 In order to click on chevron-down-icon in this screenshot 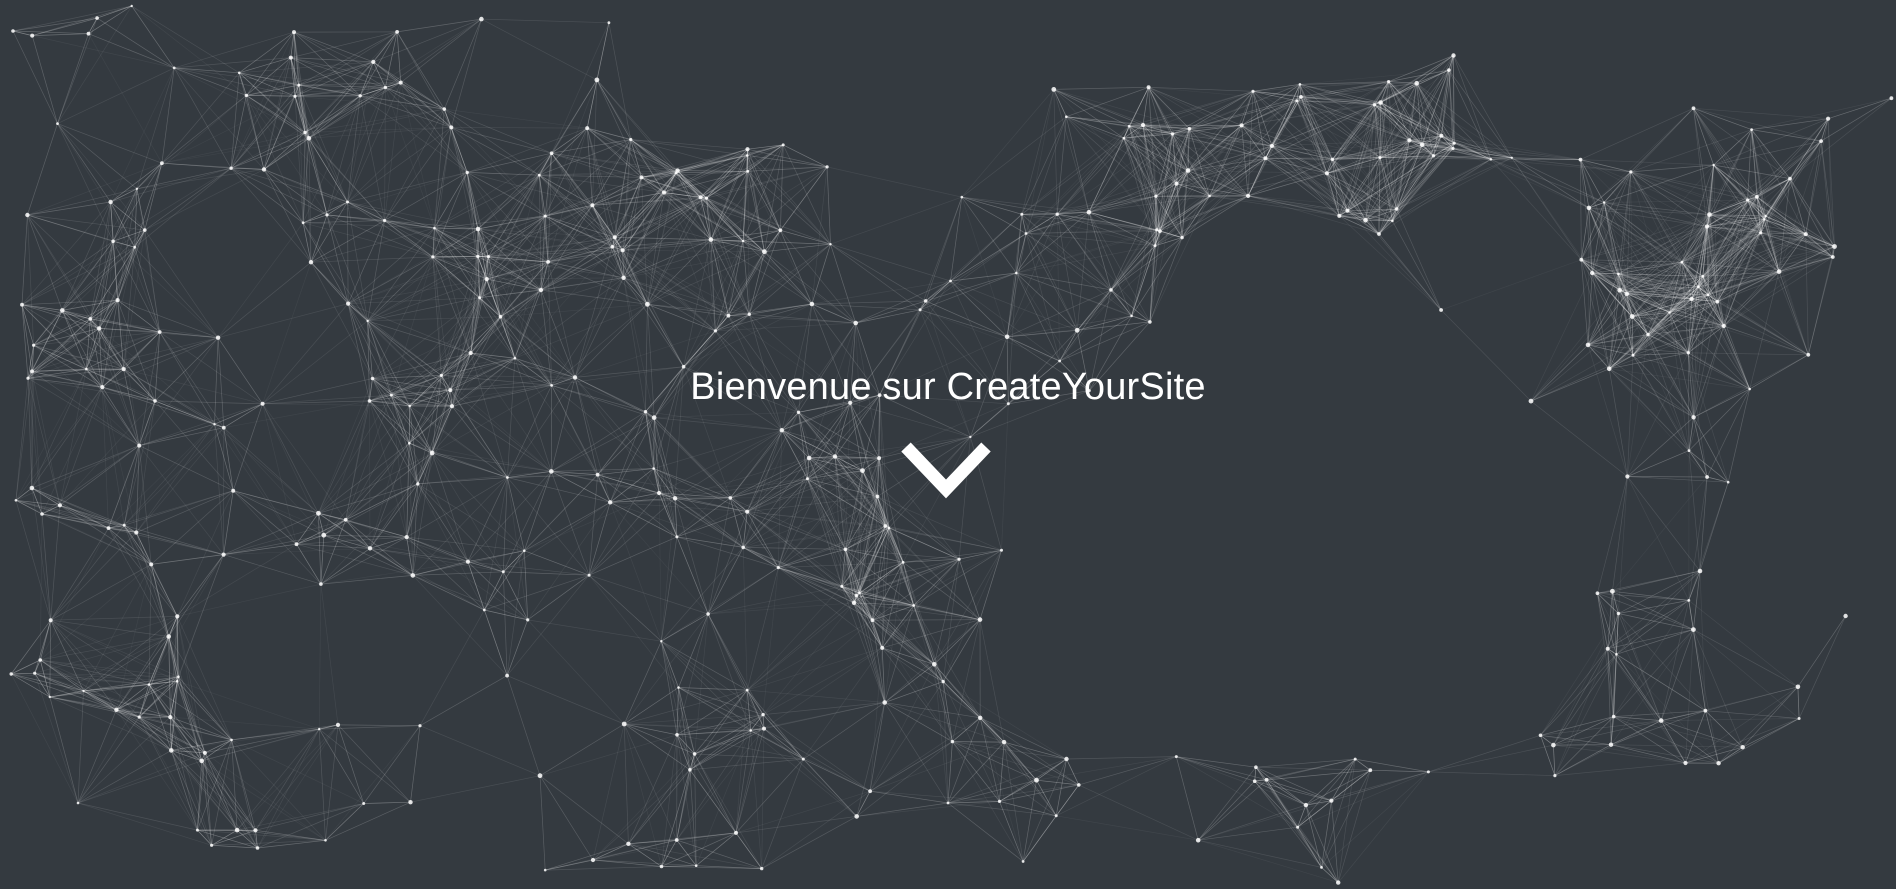, I will do `click(946, 470)`.